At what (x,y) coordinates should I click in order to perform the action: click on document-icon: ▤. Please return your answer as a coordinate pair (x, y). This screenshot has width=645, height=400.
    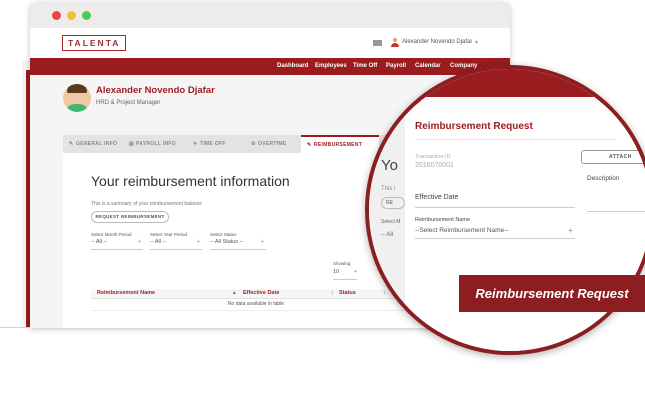
    Looking at the image, I should click on (132, 144).